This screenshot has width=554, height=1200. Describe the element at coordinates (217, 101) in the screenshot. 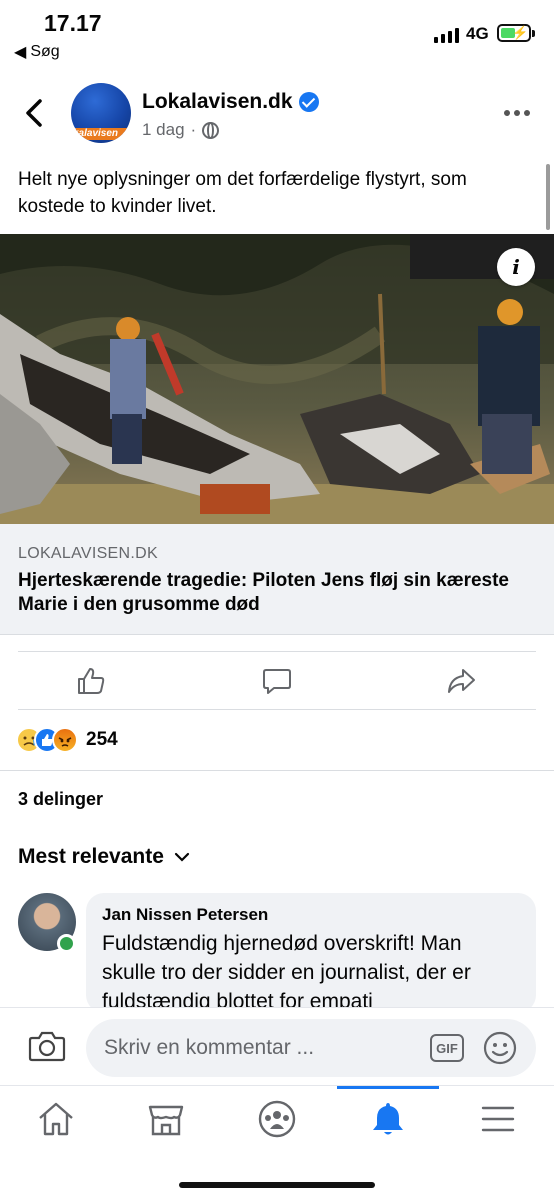

I see `page-name: Lokalavisen.dk` at that location.